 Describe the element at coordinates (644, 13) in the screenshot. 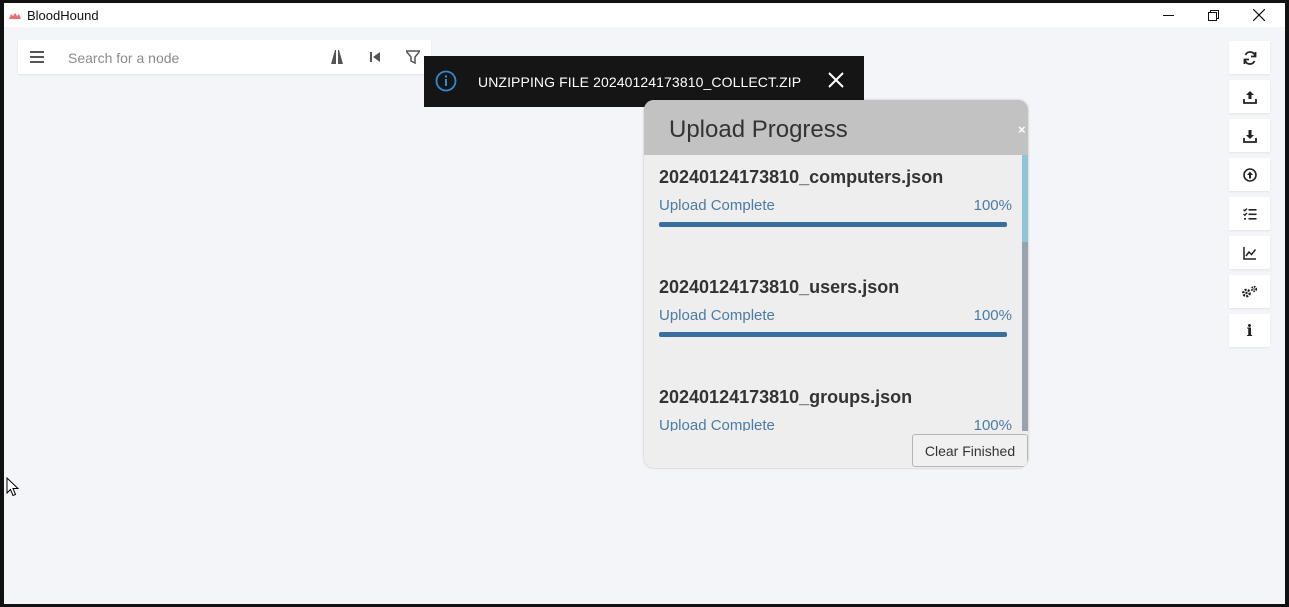

I see `title-bar: BloodHound` at that location.